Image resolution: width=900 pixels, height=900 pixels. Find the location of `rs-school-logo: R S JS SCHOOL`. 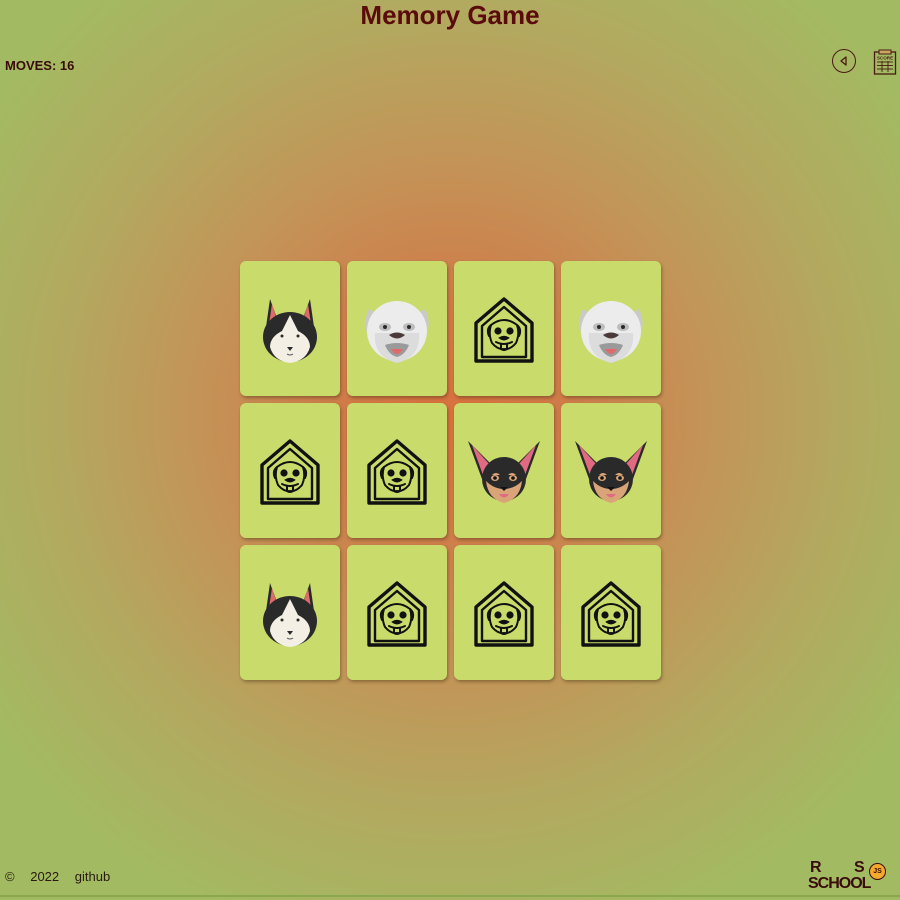

rs-school-logo: R S JS SCHOOL is located at coordinates (854, 878).